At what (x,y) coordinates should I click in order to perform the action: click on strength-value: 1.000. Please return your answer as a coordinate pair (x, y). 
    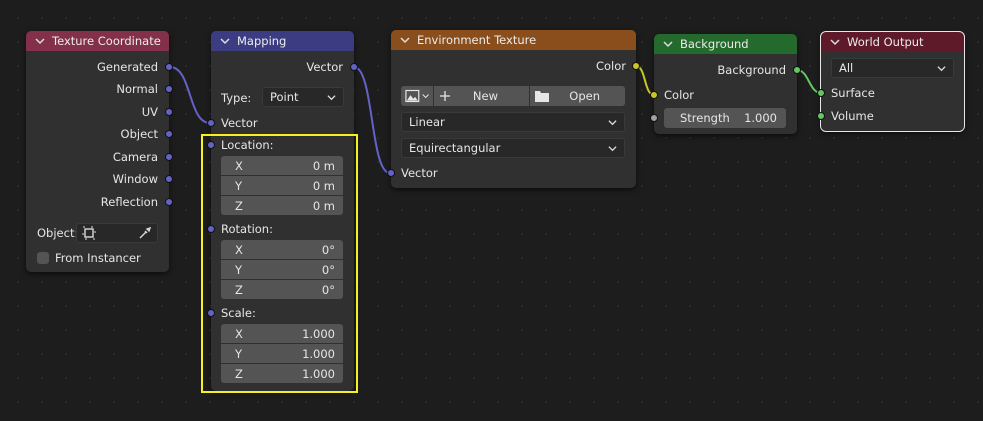
    Looking at the image, I should click on (760, 118).